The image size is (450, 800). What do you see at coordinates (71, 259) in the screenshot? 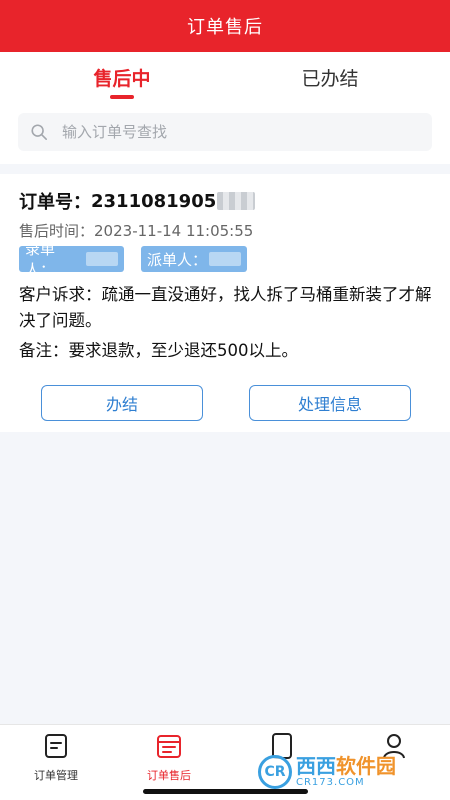
I see `recorder-tag: 录单人：` at bounding box center [71, 259].